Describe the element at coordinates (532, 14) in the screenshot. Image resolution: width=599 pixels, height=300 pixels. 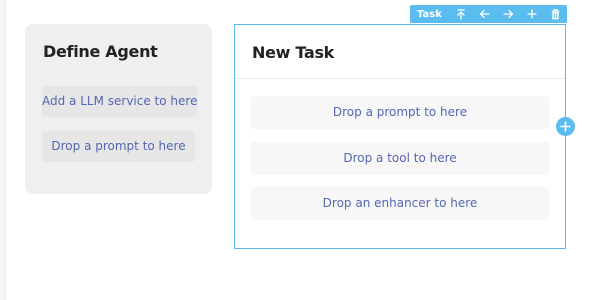
I see `plus-icon` at that location.